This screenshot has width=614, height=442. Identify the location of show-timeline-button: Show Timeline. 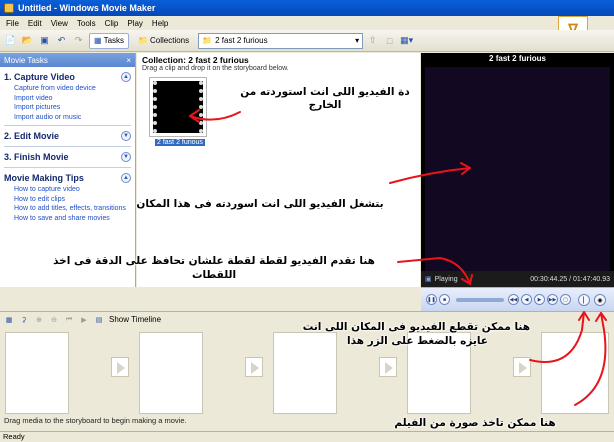
(135, 319).